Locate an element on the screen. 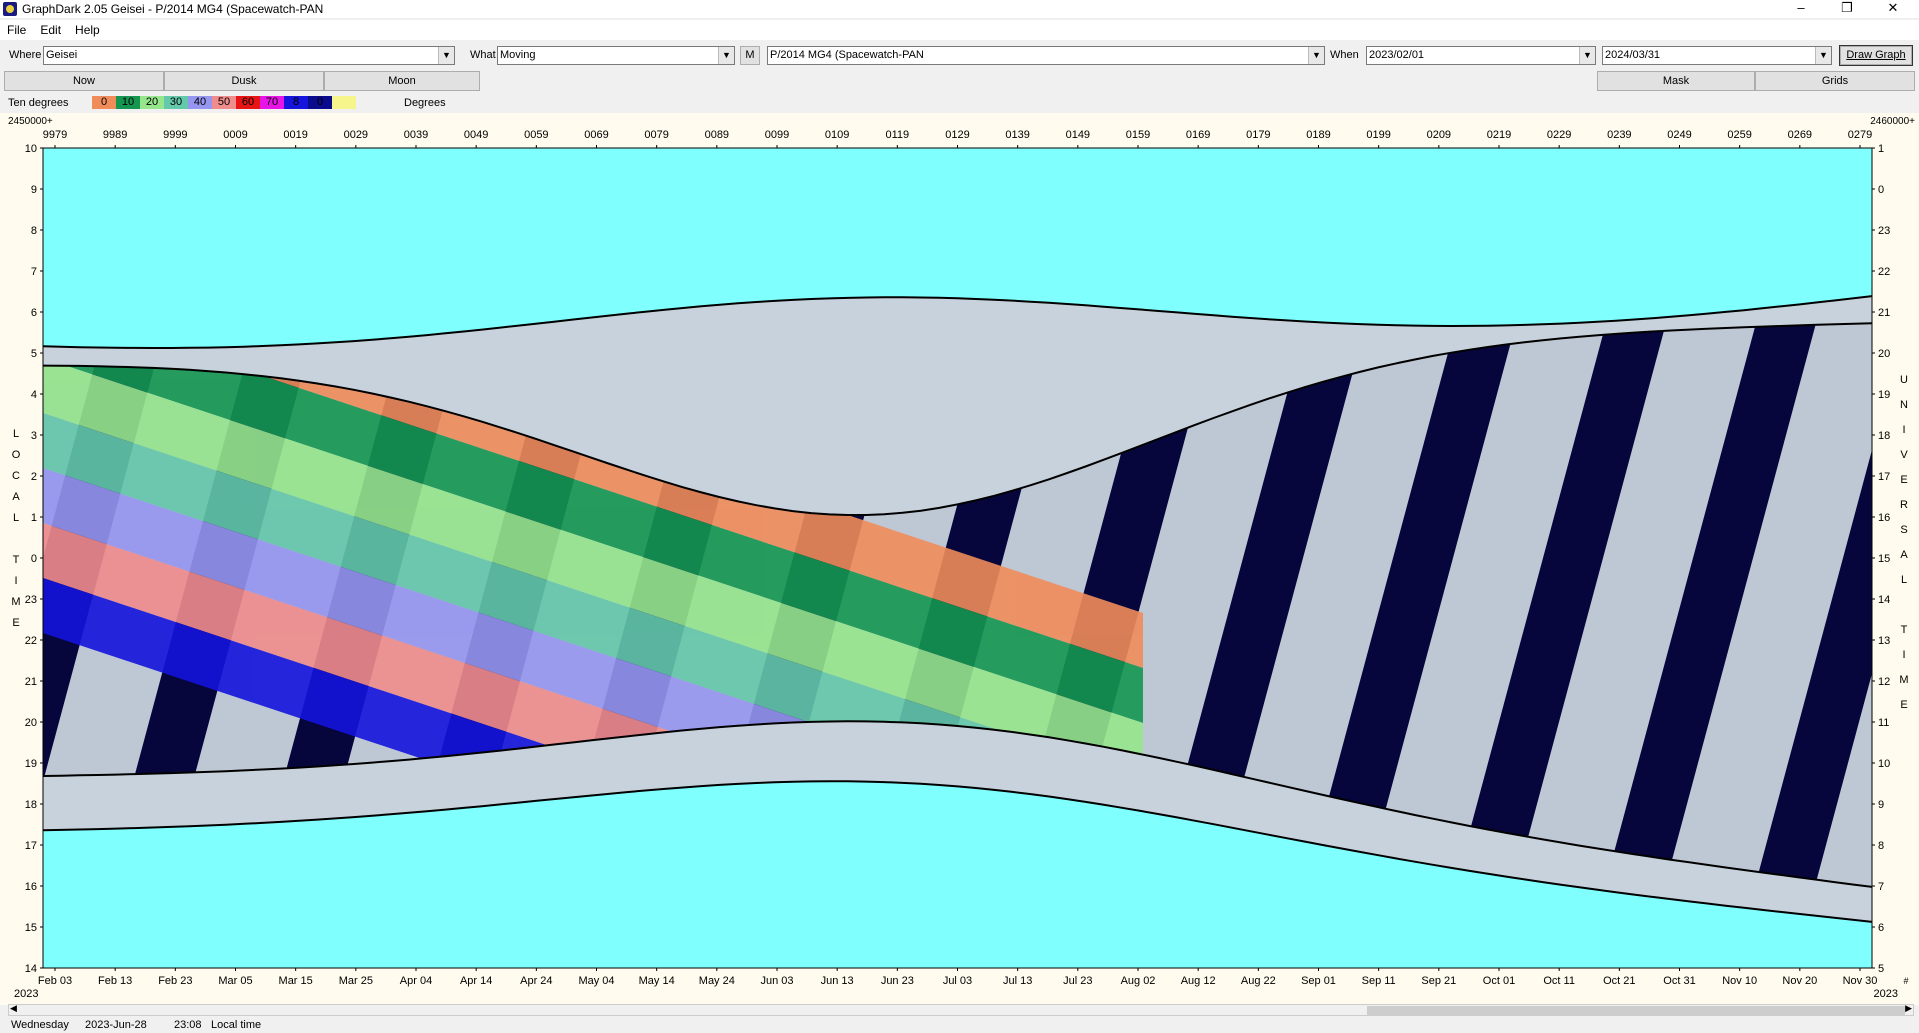  jd-tick-label: 9999 is located at coordinates (175, 135).